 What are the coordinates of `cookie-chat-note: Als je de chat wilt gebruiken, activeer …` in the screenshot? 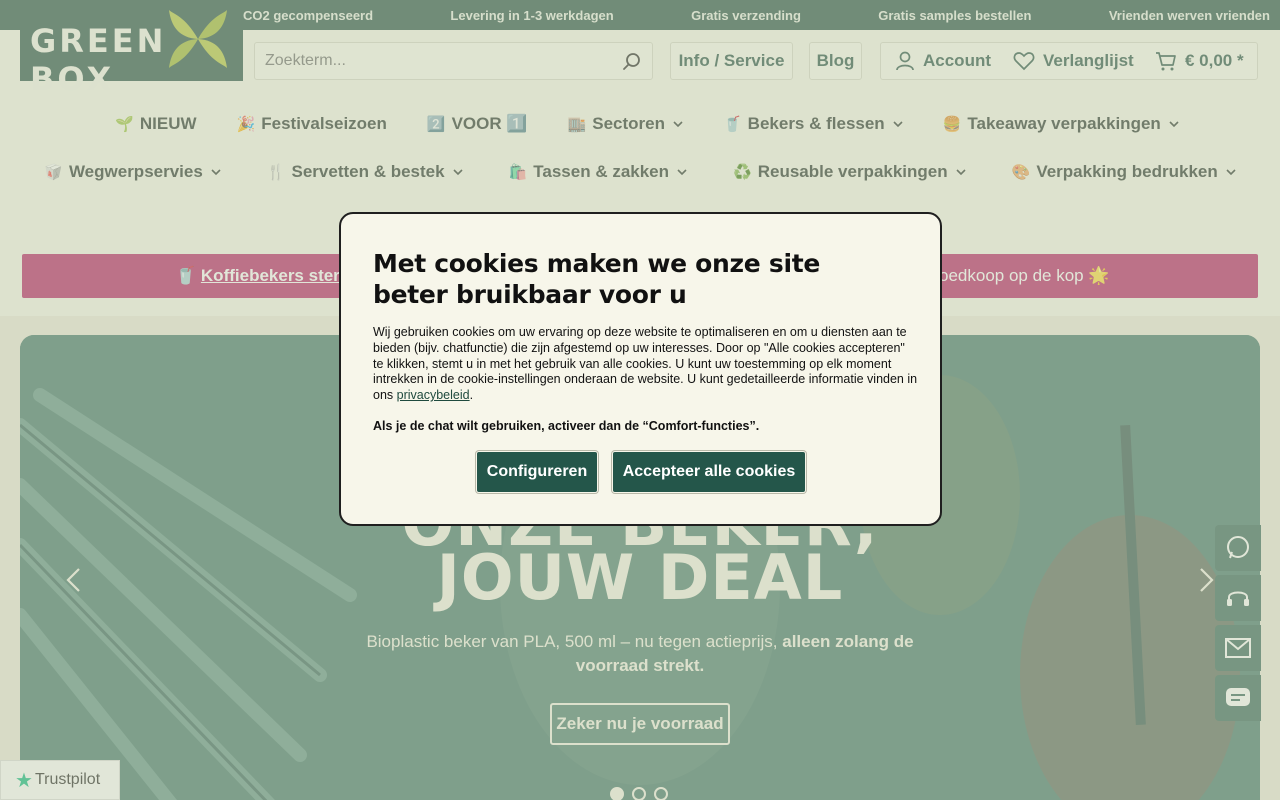 It's located at (566, 426).